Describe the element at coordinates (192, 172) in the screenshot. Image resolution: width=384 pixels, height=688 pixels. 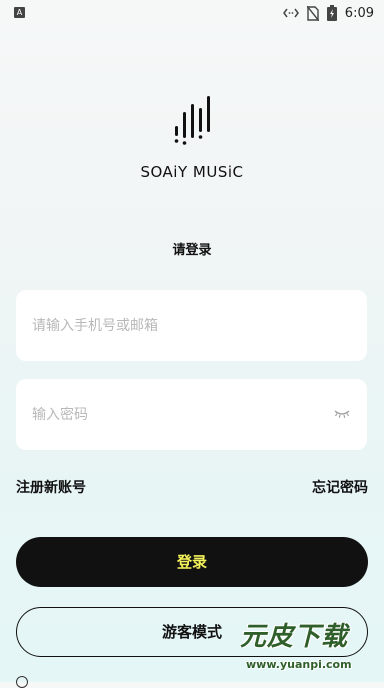
I see `brand-name: SOAiY MUSiC` at that location.